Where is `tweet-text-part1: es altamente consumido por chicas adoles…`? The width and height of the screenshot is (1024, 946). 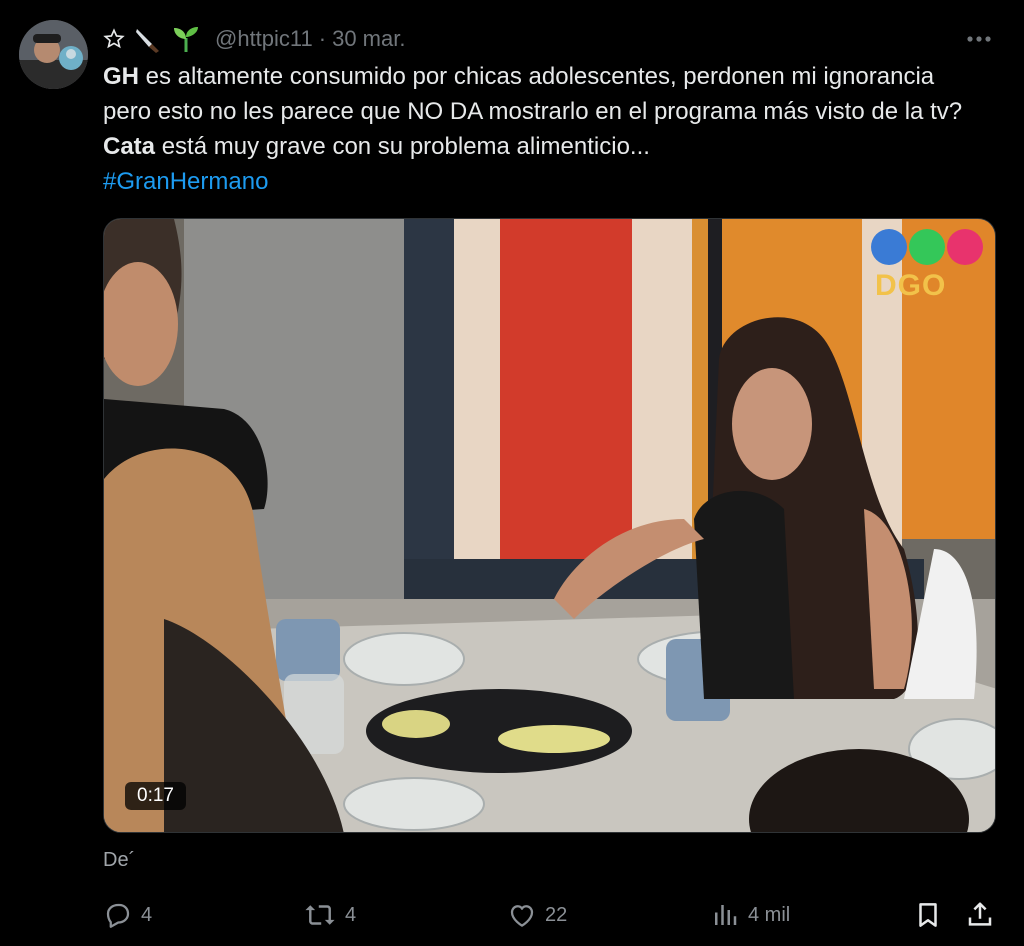 tweet-text-part1: es altamente consumido por chicas adoles… is located at coordinates (533, 94).